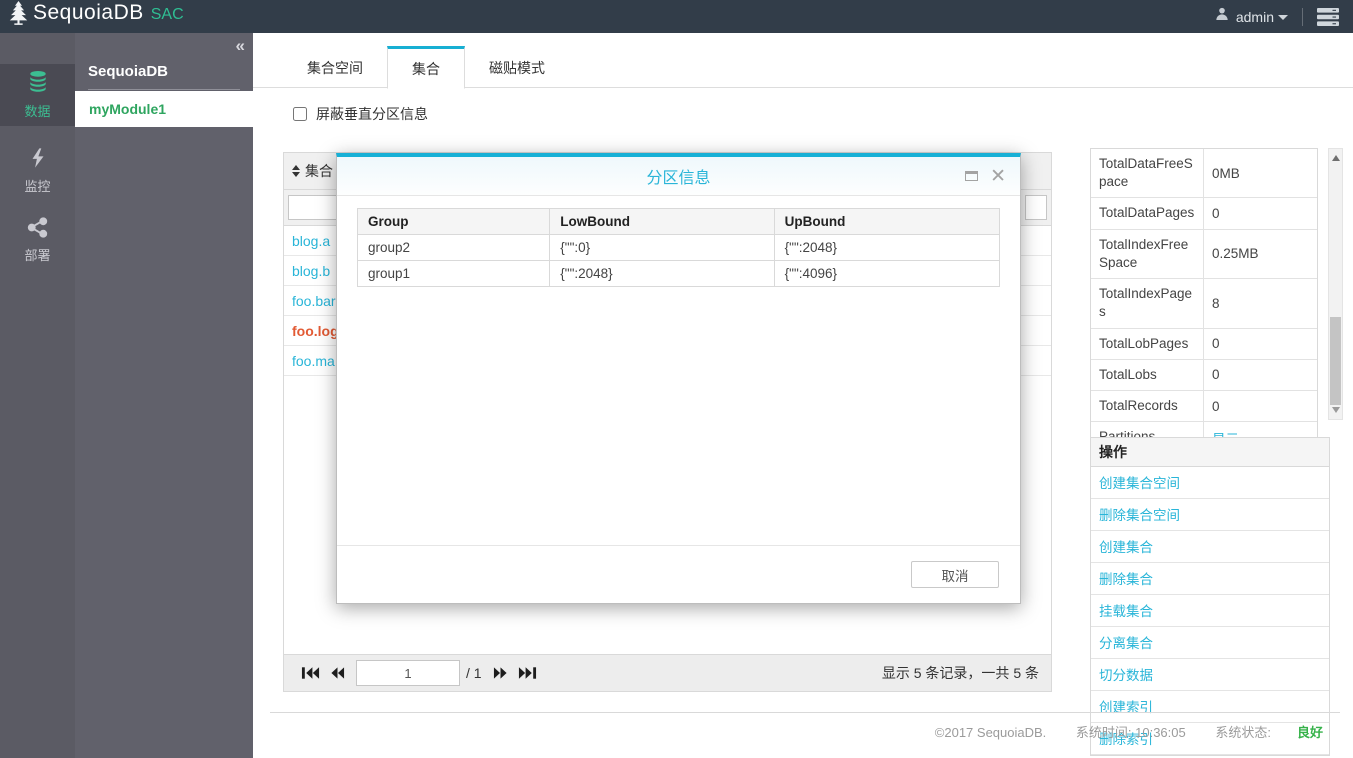  Describe the element at coordinates (408, 673) in the screenshot. I see `page-number-input` at that location.